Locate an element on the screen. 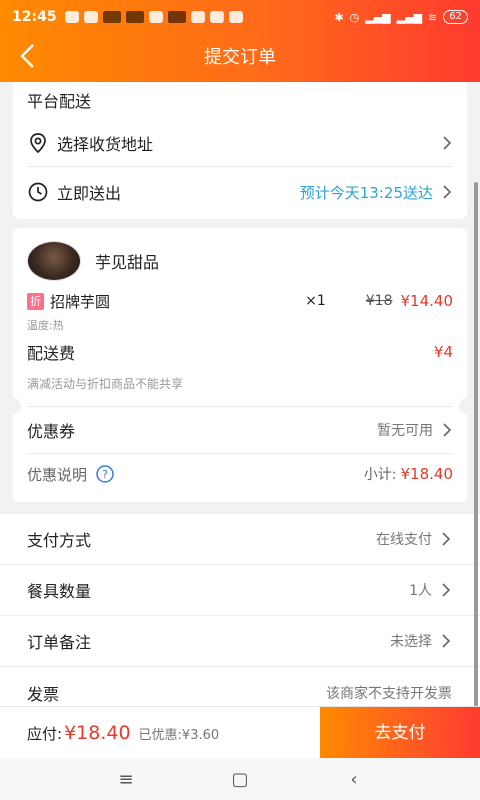 The image size is (480, 800). page-title: 提交订单 is located at coordinates (240, 57).